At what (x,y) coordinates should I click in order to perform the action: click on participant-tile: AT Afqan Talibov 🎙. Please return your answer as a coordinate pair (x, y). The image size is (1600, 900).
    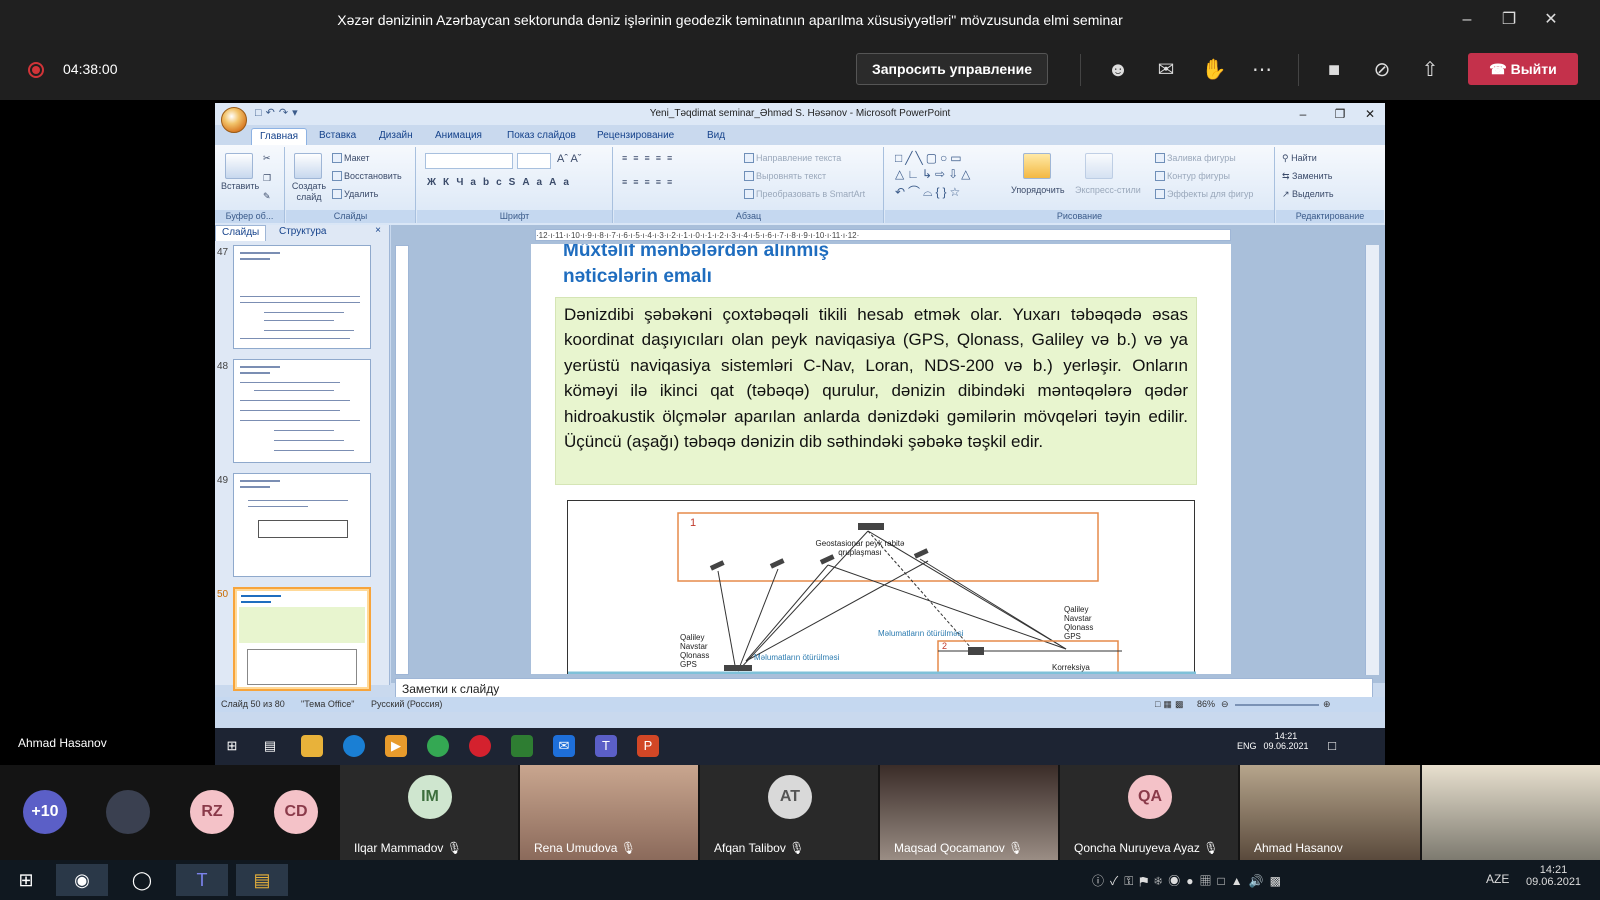
    Looking at the image, I should click on (789, 812).